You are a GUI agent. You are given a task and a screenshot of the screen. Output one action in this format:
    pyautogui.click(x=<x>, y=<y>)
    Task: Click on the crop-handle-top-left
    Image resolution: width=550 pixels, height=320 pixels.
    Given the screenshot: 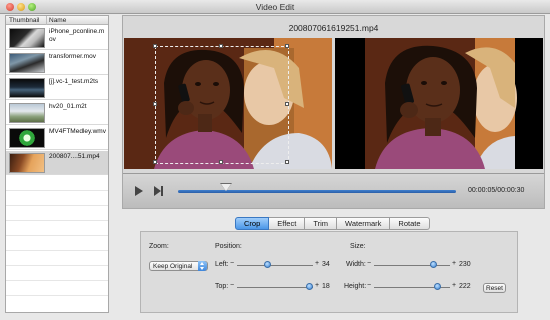 What is the action you would take?
    pyautogui.click(x=155, y=46)
    